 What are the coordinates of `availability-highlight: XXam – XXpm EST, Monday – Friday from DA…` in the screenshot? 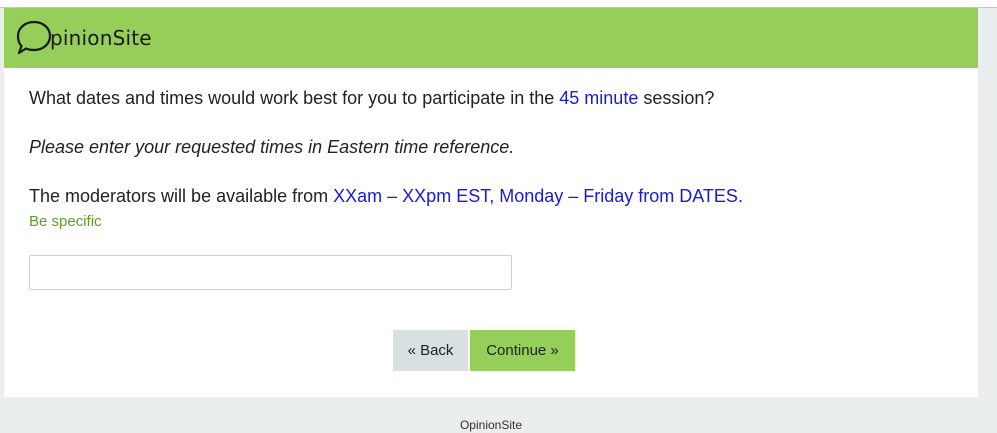 It's located at (538, 196).